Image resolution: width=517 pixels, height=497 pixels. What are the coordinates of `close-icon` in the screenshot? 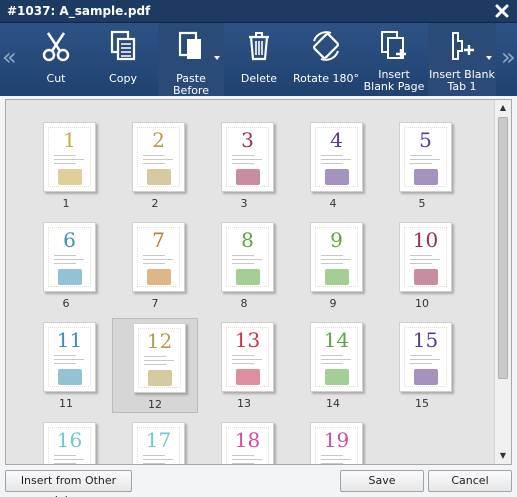 It's located at (502, 11).